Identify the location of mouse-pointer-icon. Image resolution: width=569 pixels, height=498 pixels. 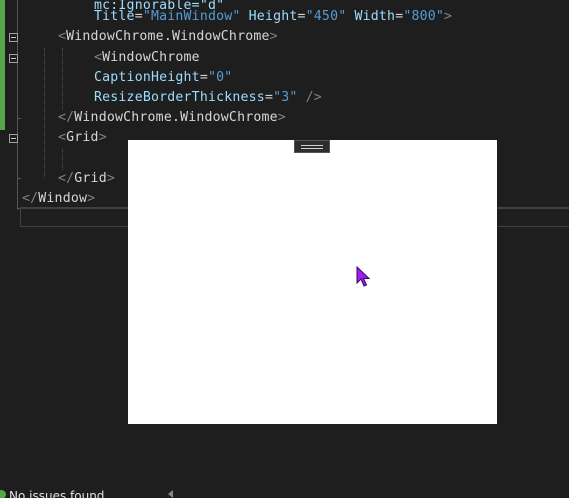
(363, 276).